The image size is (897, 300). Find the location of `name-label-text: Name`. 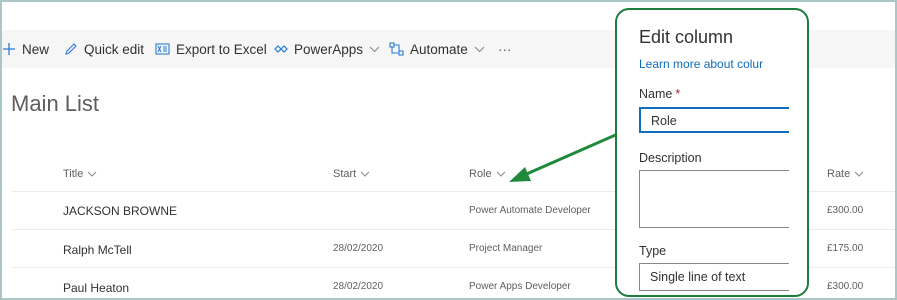

name-label-text: Name is located at coordinates (656, 94).